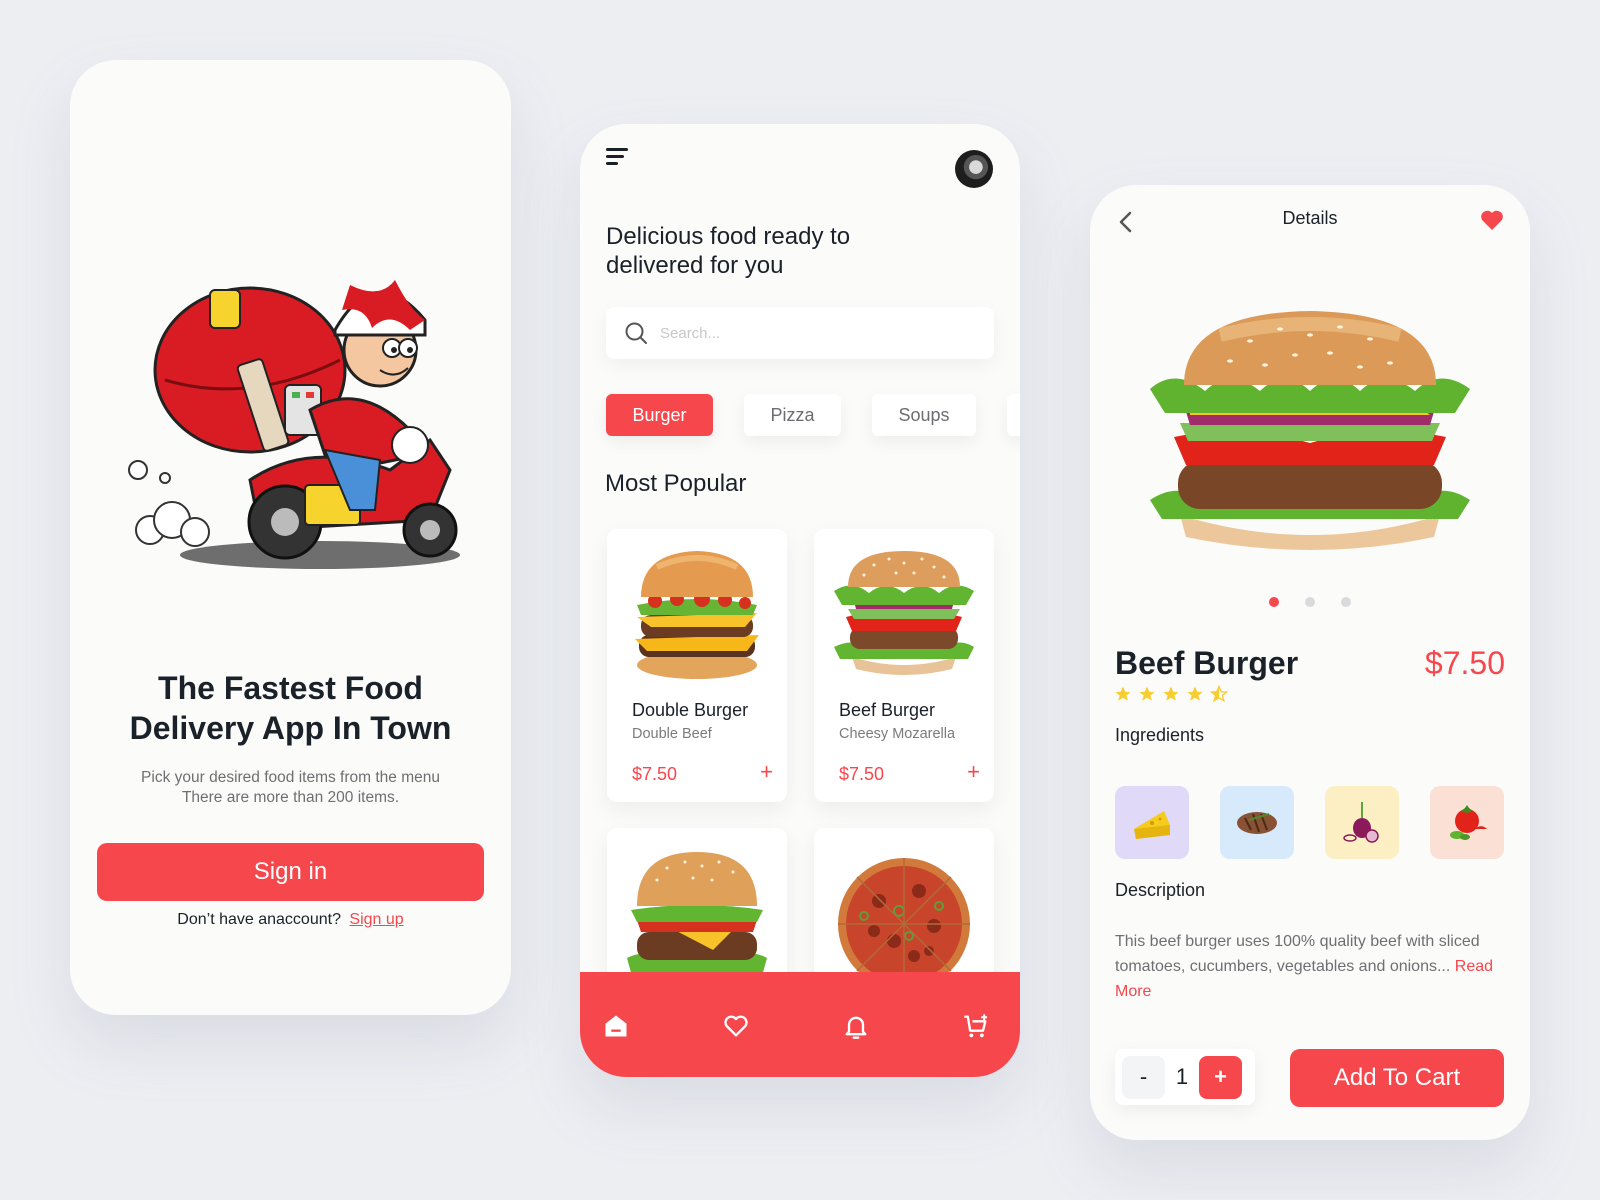 Image resolution: width=1600 pixels, height=1200 pixels. What do you see at coordinates (1143, 1077) in the screenshot?
I see `decrease-quantity-button: -` at bounding box center [1143, 1077].